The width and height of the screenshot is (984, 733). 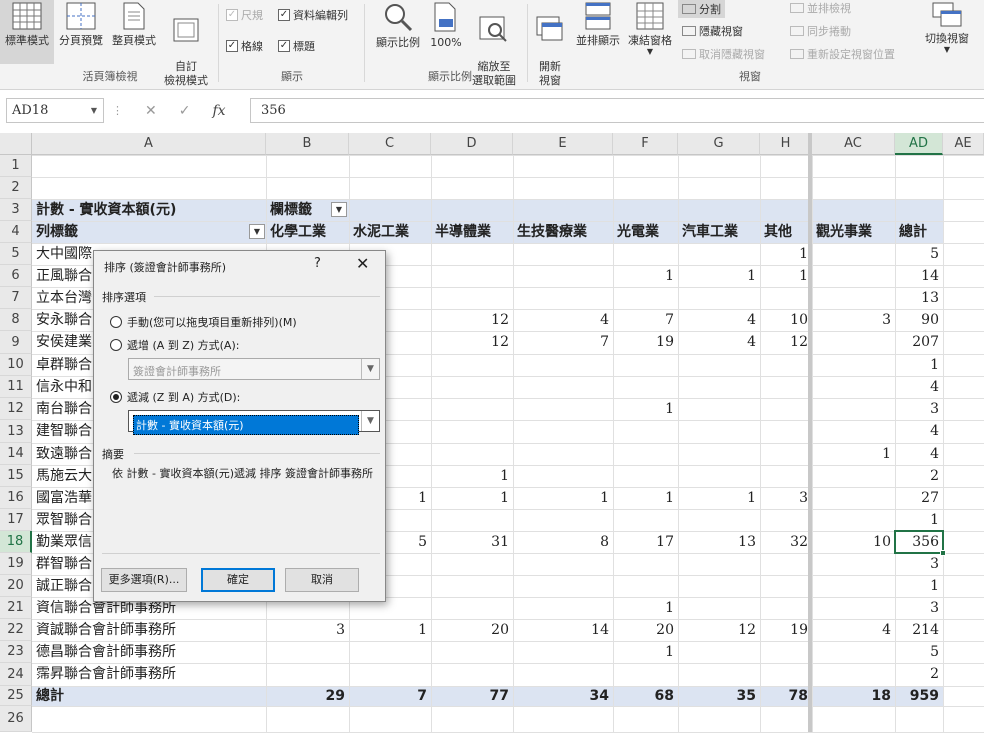 I want to click on row-header-23: 23, so click(x=16, y=652).